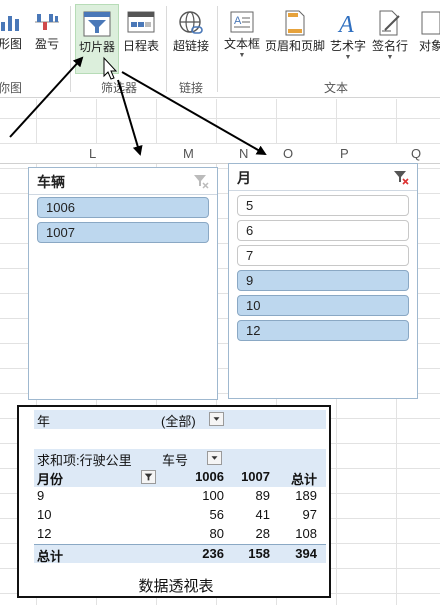  Describe the element at coordinates (323, 230) in the screenshot. I see `slicer-item-6: 6` at that location.